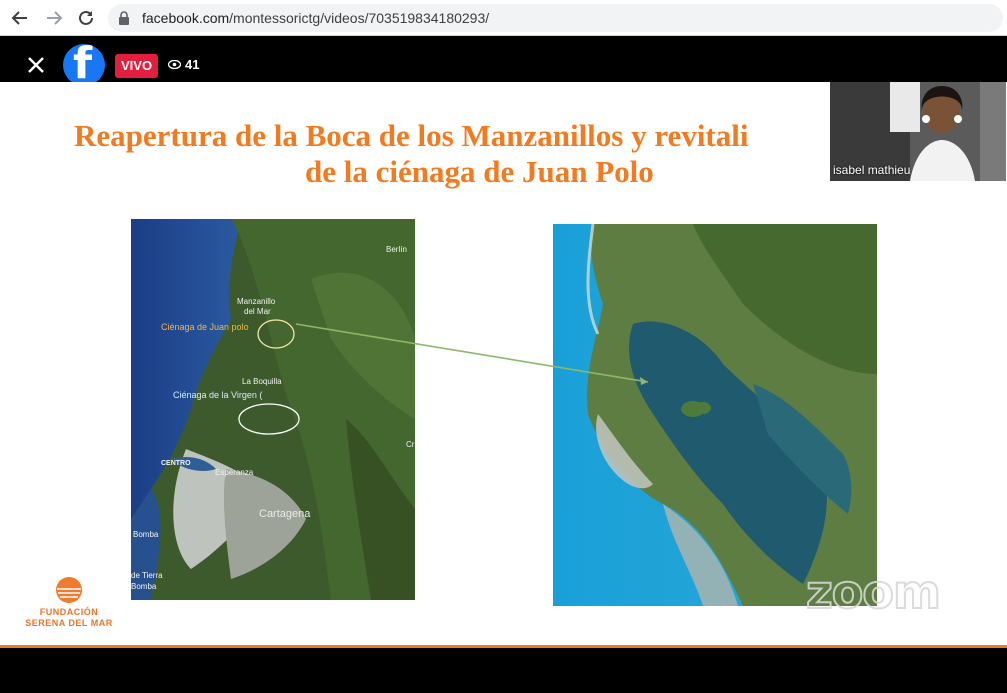 This screenshot has height=693, width=1007. What do you see at coordinates (503, 61) in the screenshot?
I see `live-video-header: f VIVO 41` at bounding box center [503, 61].